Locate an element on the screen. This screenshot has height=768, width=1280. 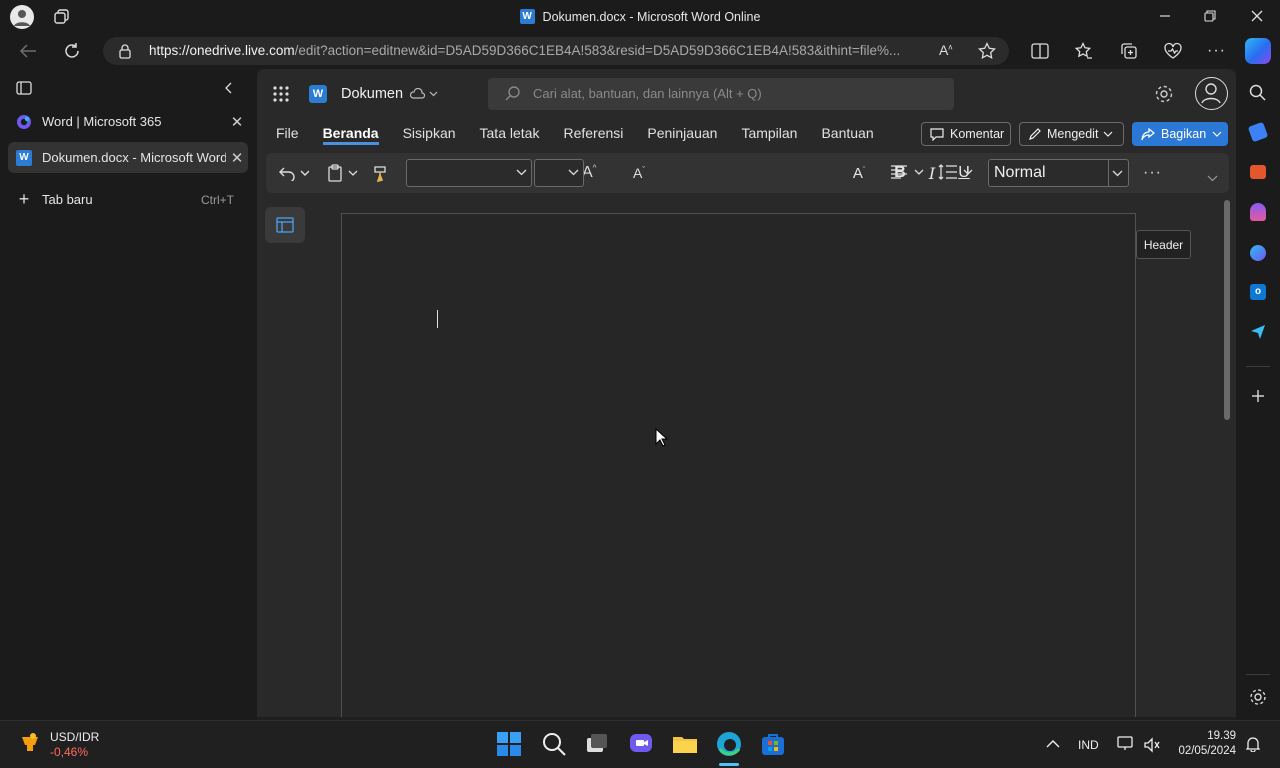
tab-dokumen-docx: W Dokumen.docx - Microsoft Word ✕ is located at coordinates (128, 157).